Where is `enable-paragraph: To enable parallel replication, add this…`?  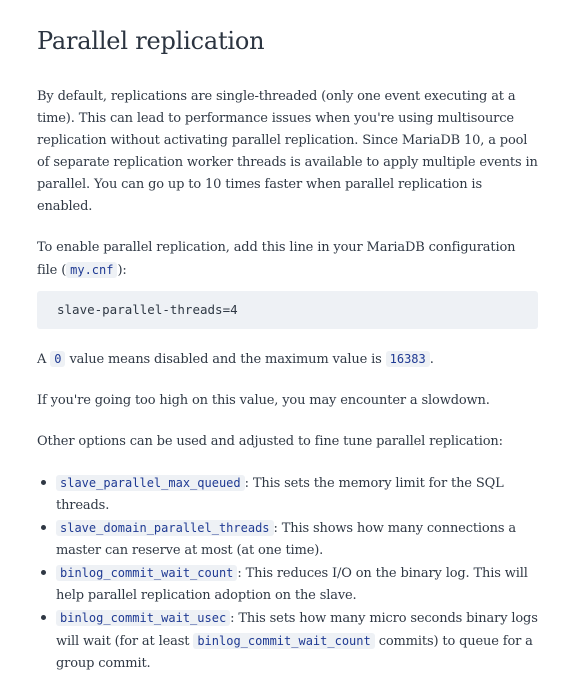 enable-paragraph: To enable parallel replication, add this… is located at coordinates (287, 259).